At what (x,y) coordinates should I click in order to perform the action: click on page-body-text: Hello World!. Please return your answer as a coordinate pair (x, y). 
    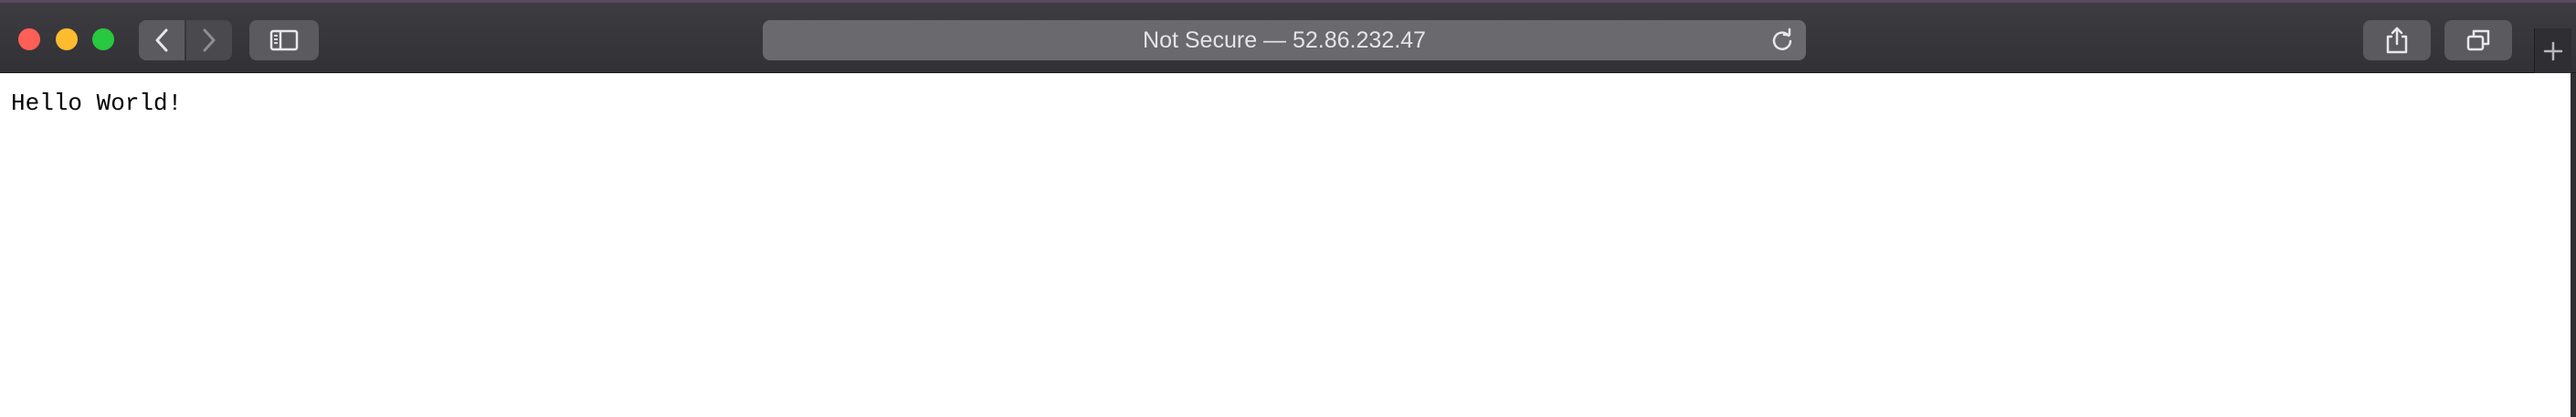
    Looking at the image, I should click on (97, 104).